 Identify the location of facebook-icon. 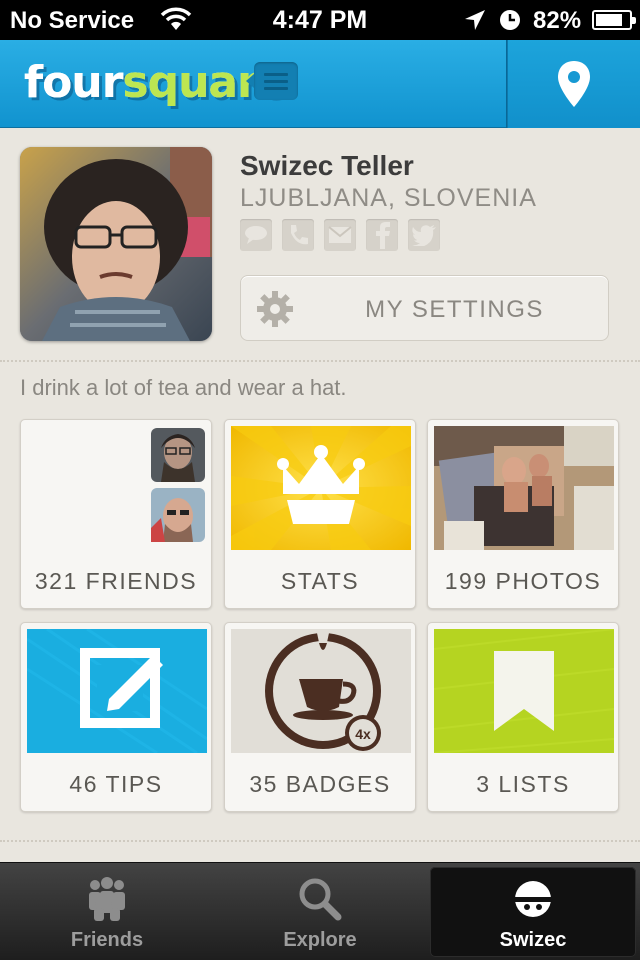
(382, 235).